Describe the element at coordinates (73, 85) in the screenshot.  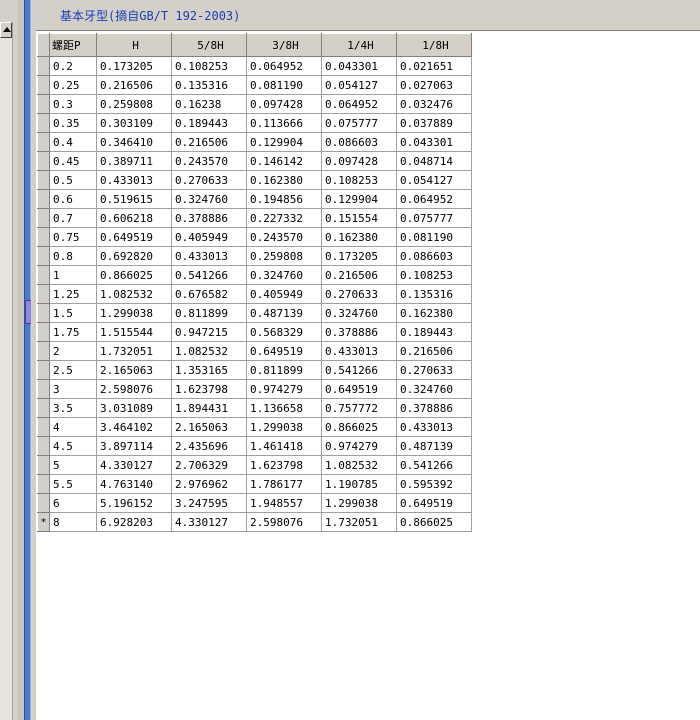
I see `grid-cell: 0.25` at that location.